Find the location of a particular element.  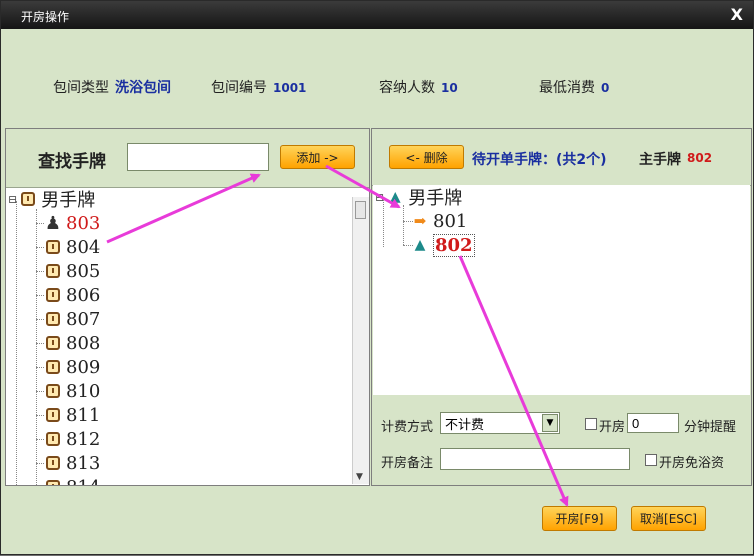

room-no-label: 包间编号 is located at coordinates (239, 88).